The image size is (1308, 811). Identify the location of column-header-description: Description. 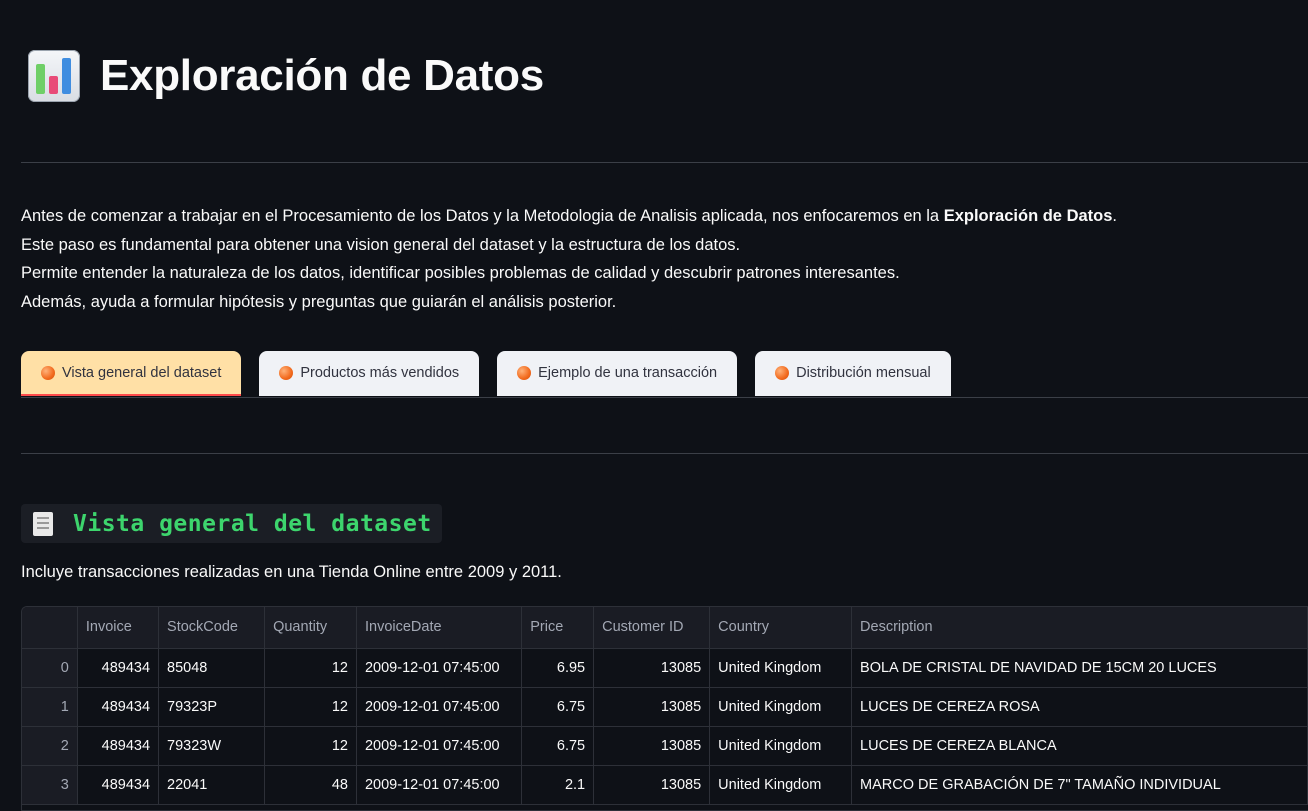
(1079, 628).